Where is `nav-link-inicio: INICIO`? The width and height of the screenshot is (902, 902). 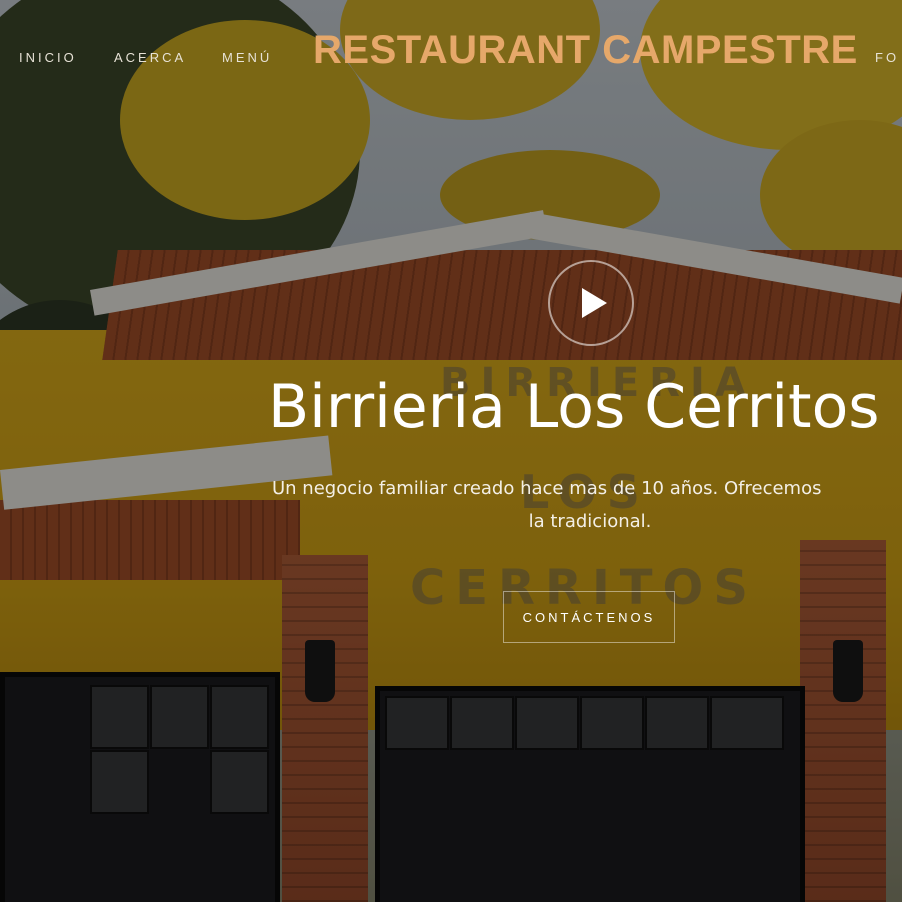 nav-link-inicio: INICIO is located at coordinates (48, 57).